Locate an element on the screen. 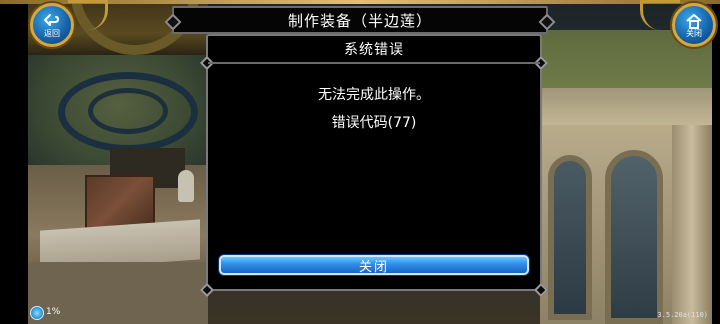 The height and width of the screenshot is (324, 720). title-bar: 制作装备（半边莲） is located at coordinates (360, 20).